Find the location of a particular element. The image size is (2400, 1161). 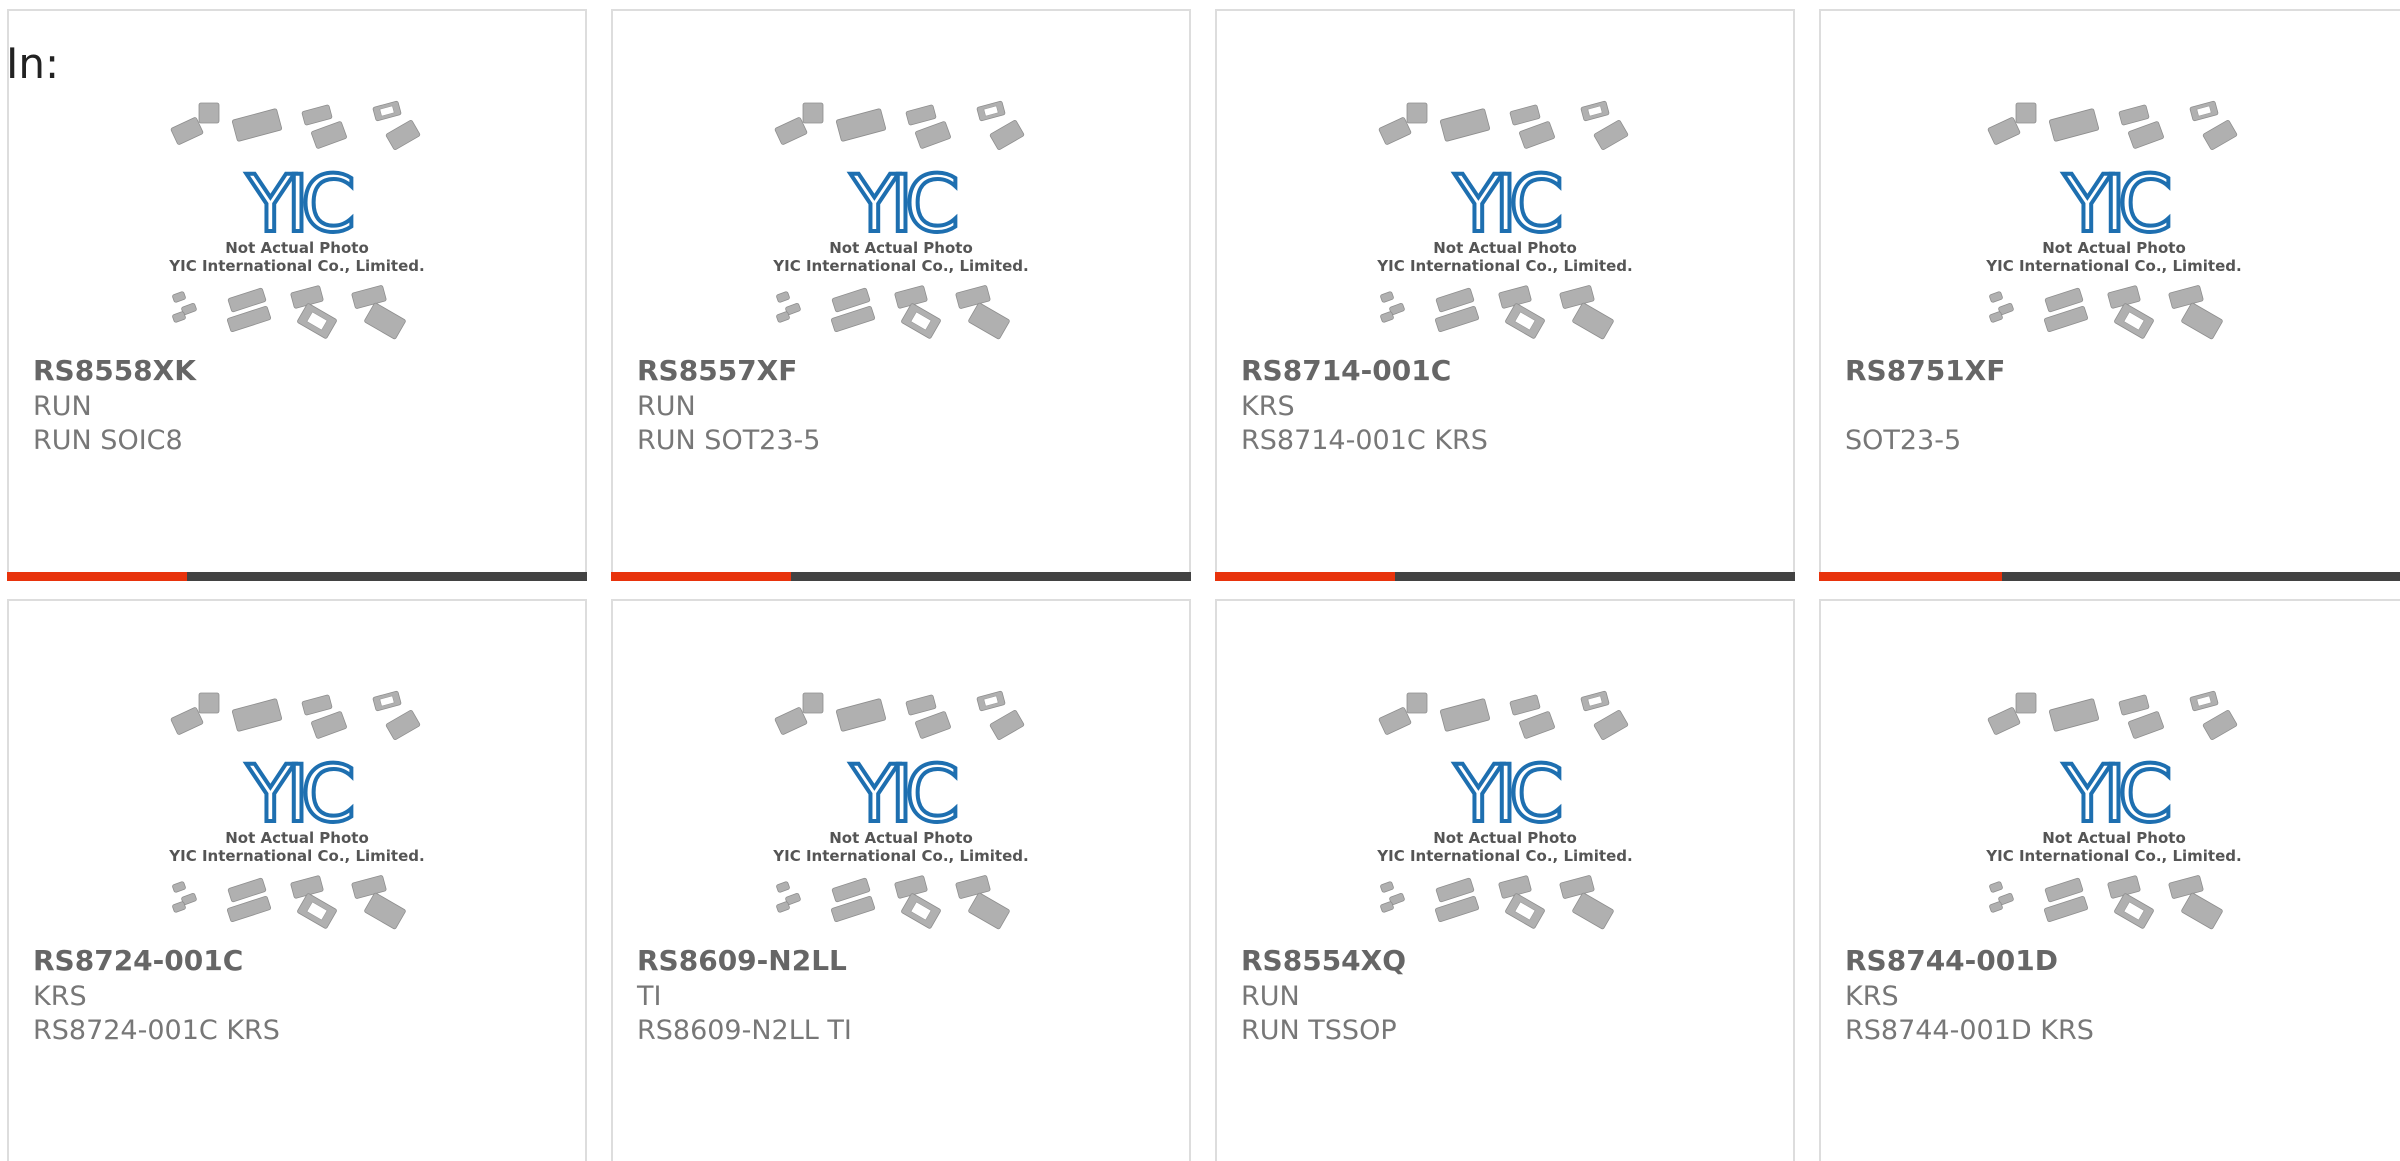

product-description: RUN TSSOP is located at coordinates (1319, 1030).